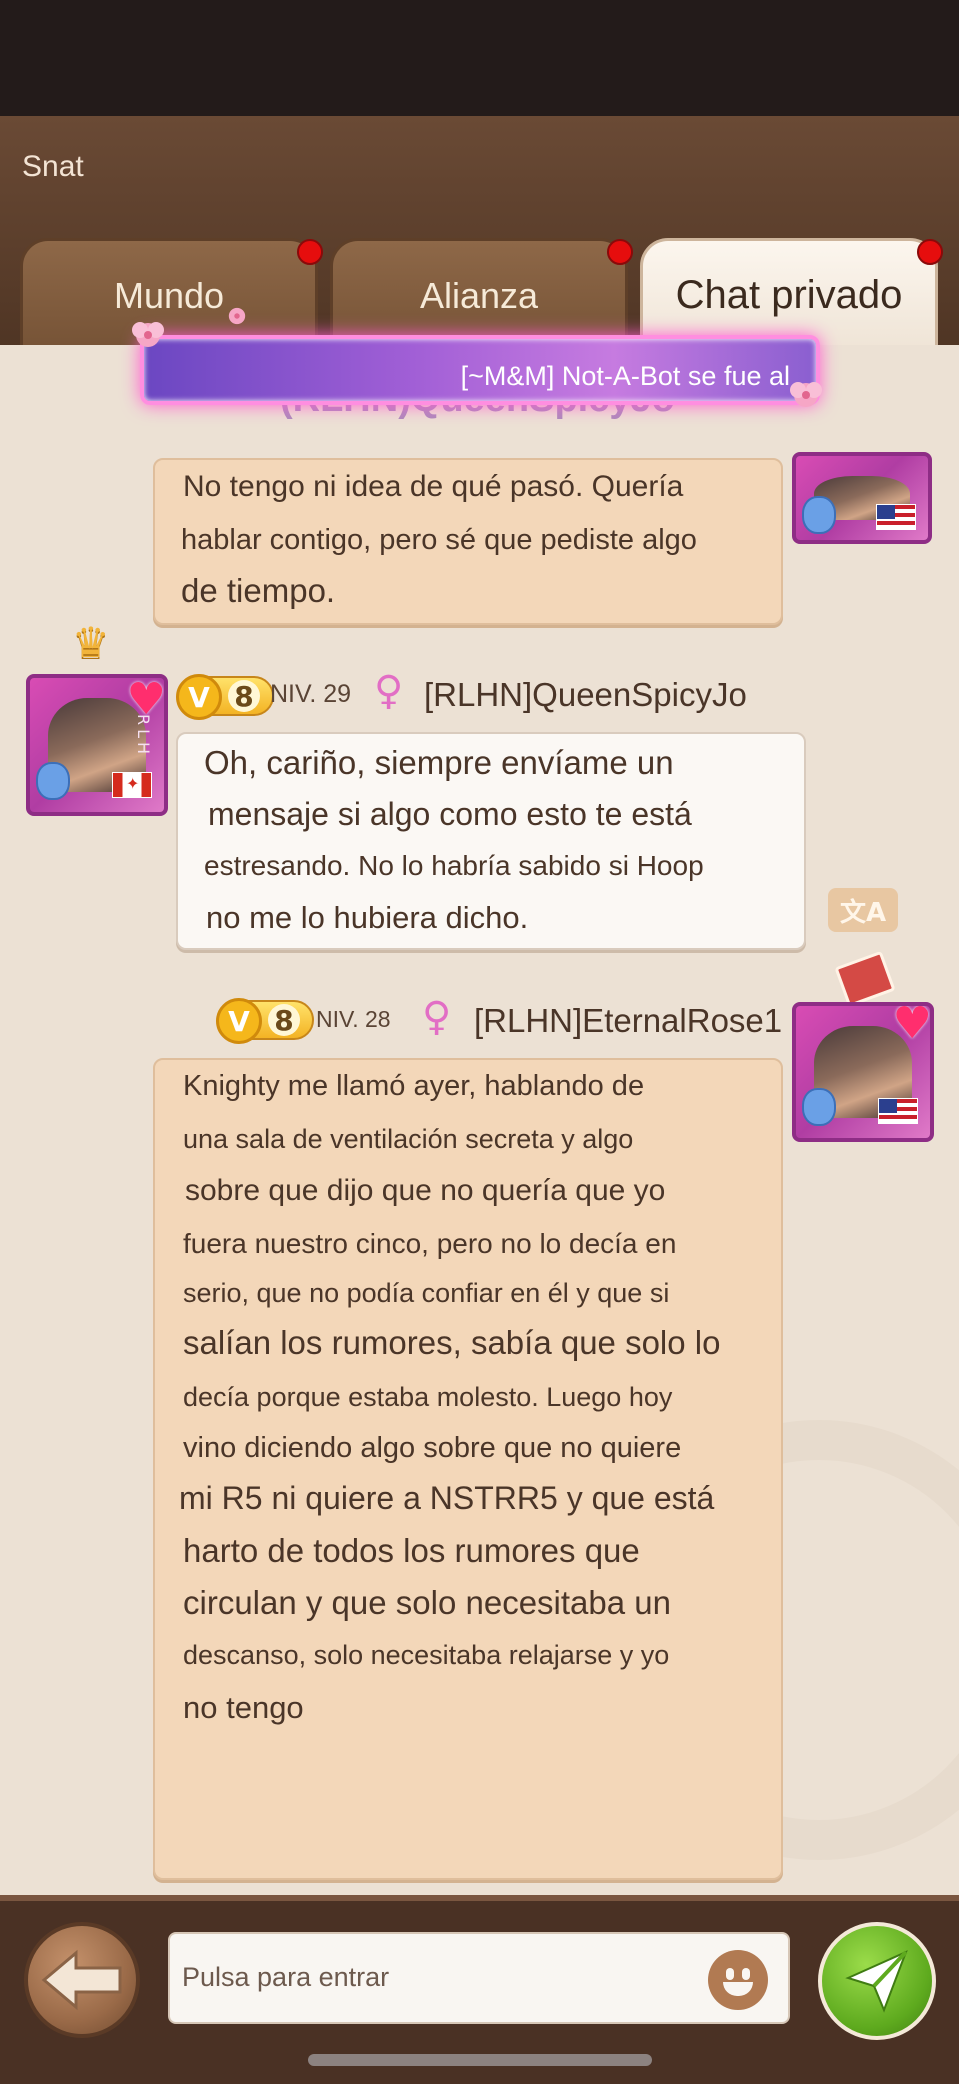  Describe the element at coordinates (433, 486) in the screenshot. I see `message-line: No tengo ni idea de qué pasó. Quería` at that location.